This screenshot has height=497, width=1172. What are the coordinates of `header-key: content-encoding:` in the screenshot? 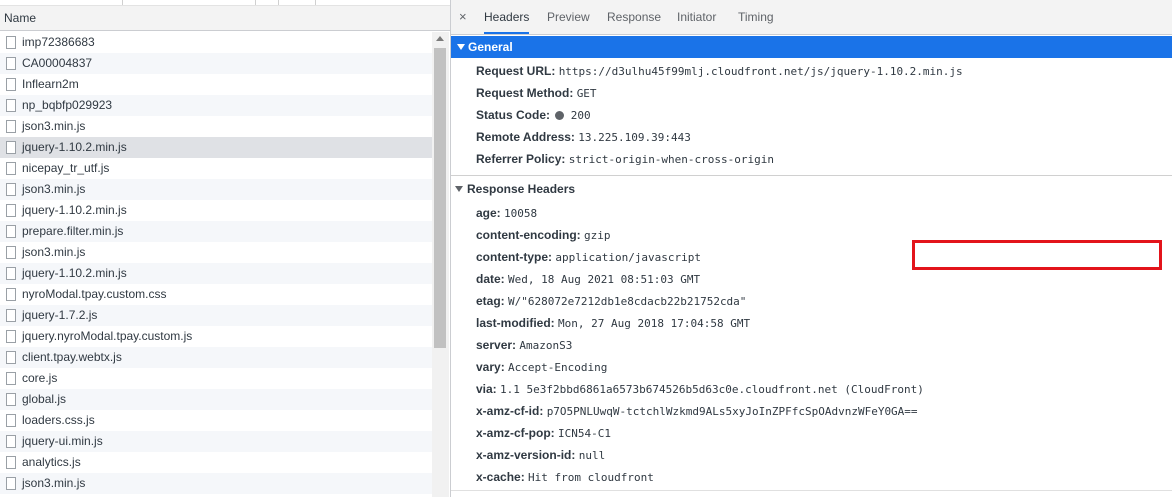 It's located at (528, 235).